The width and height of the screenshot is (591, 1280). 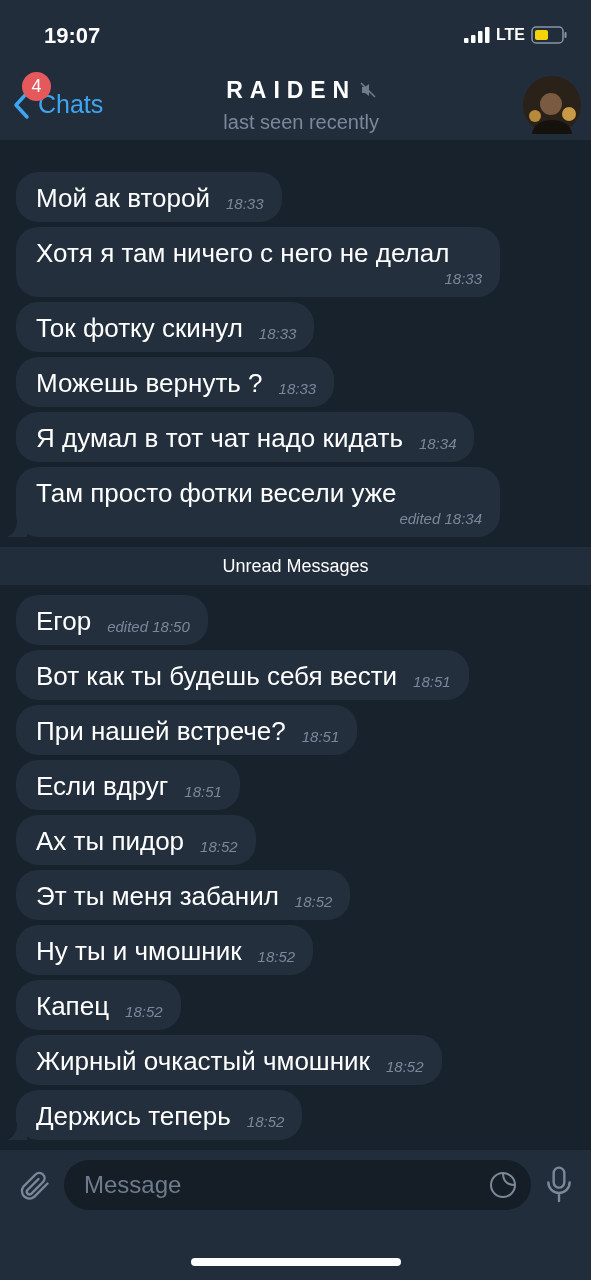 What do you see at coordinates (285, 1185) in the screenshot?
I see `message-input: Message` at bounding box center [285, 1185].